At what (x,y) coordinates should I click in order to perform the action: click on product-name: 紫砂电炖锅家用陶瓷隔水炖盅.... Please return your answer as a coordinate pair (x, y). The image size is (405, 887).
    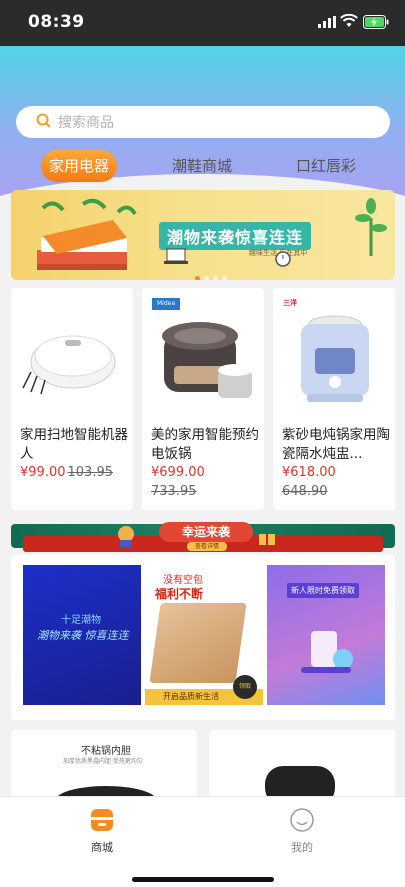
    Looking at the image, I should click on (336, 444).